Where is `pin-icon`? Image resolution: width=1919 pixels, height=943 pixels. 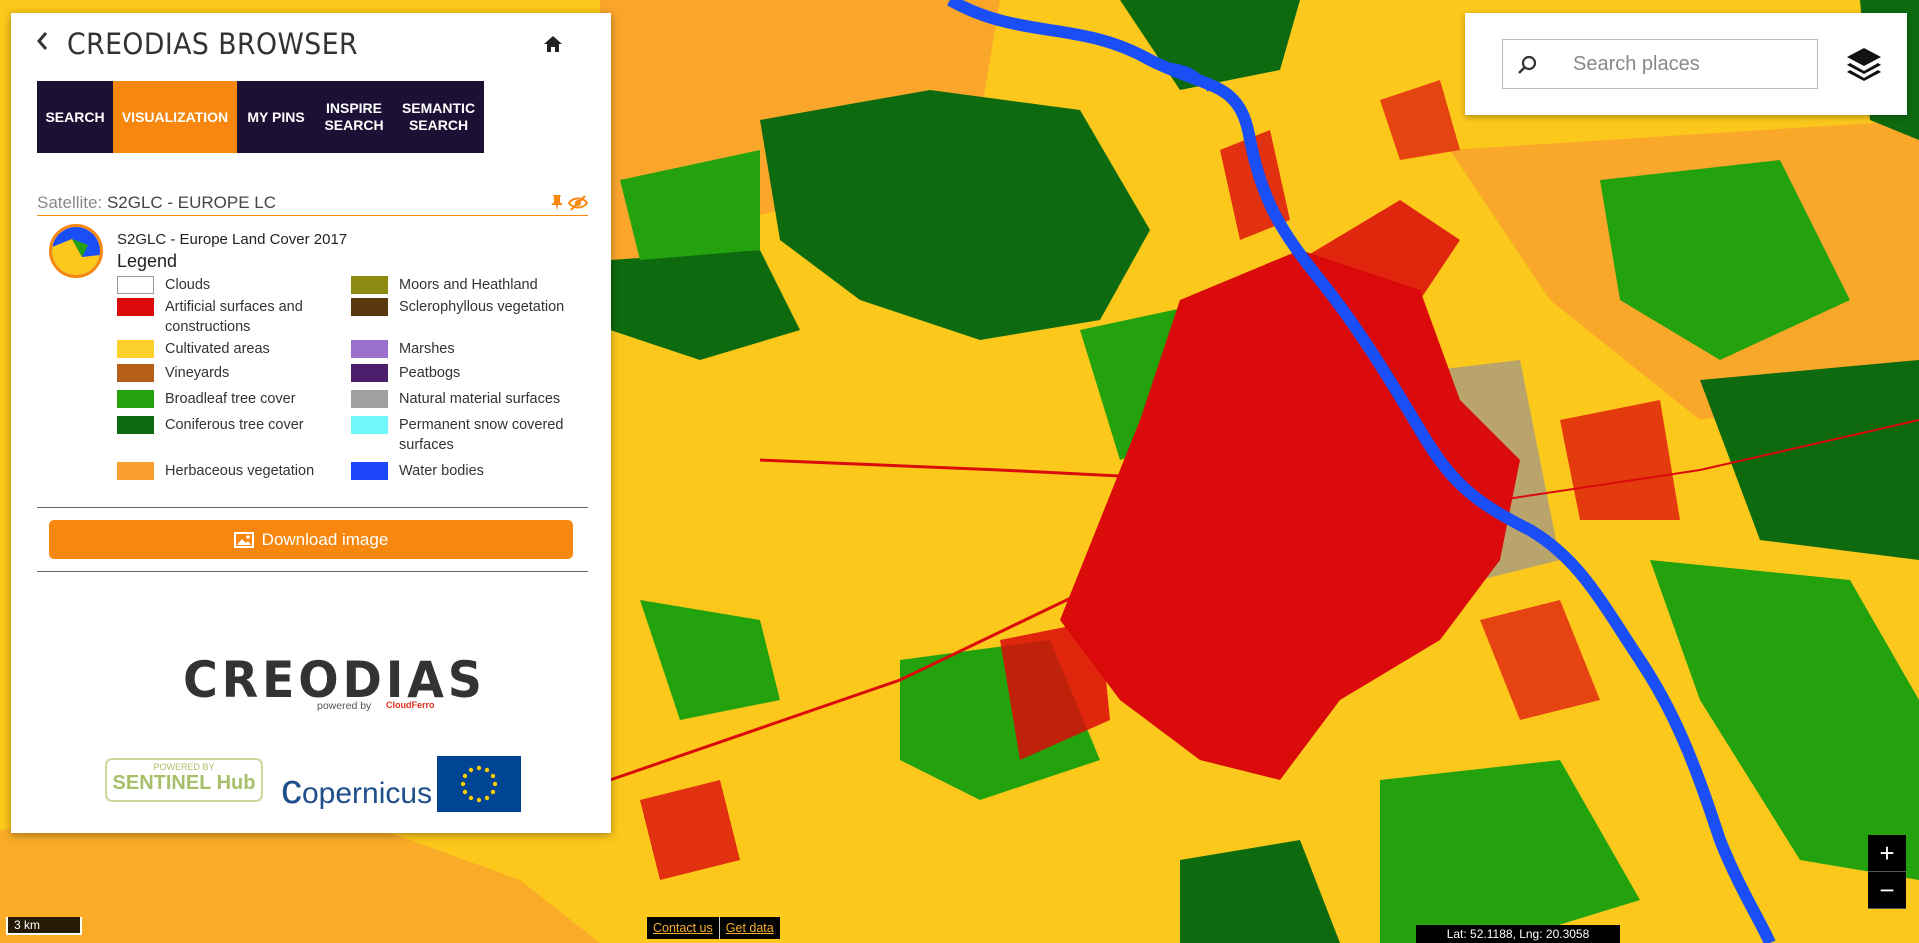
pin-icon is located at coordinates (557, 203).